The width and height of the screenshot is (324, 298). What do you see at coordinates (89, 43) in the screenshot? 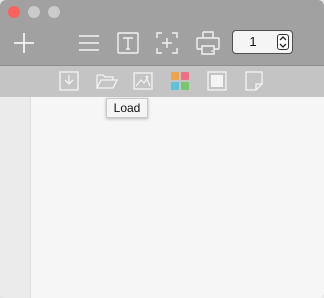
I see `menu-icon` at bounding box center [89, 43].